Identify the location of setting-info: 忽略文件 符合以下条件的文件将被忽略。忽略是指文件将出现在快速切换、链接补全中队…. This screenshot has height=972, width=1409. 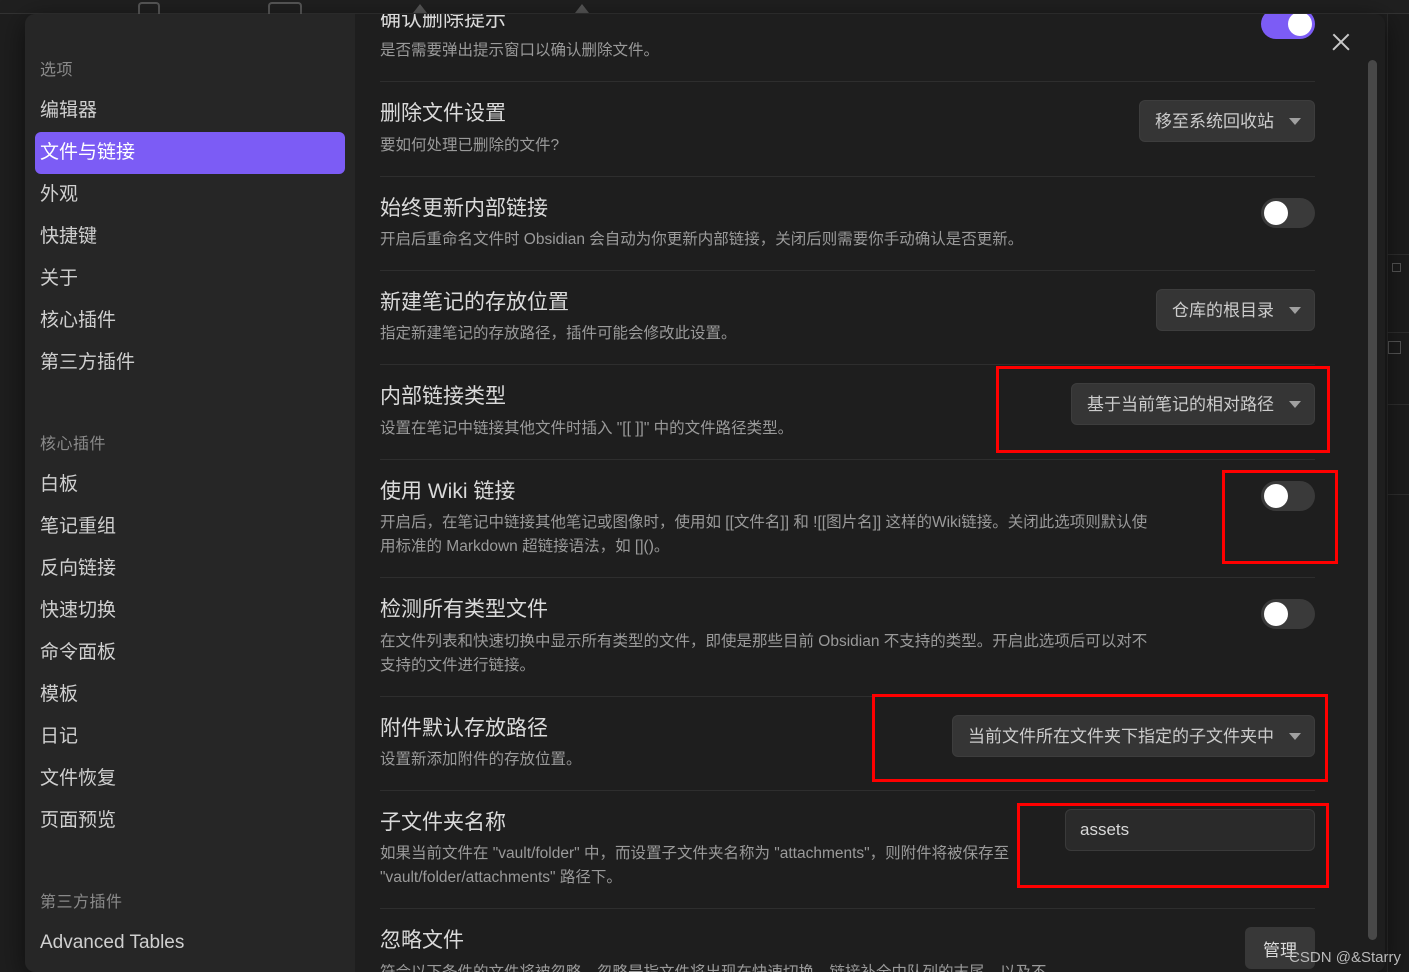
(731, 949).